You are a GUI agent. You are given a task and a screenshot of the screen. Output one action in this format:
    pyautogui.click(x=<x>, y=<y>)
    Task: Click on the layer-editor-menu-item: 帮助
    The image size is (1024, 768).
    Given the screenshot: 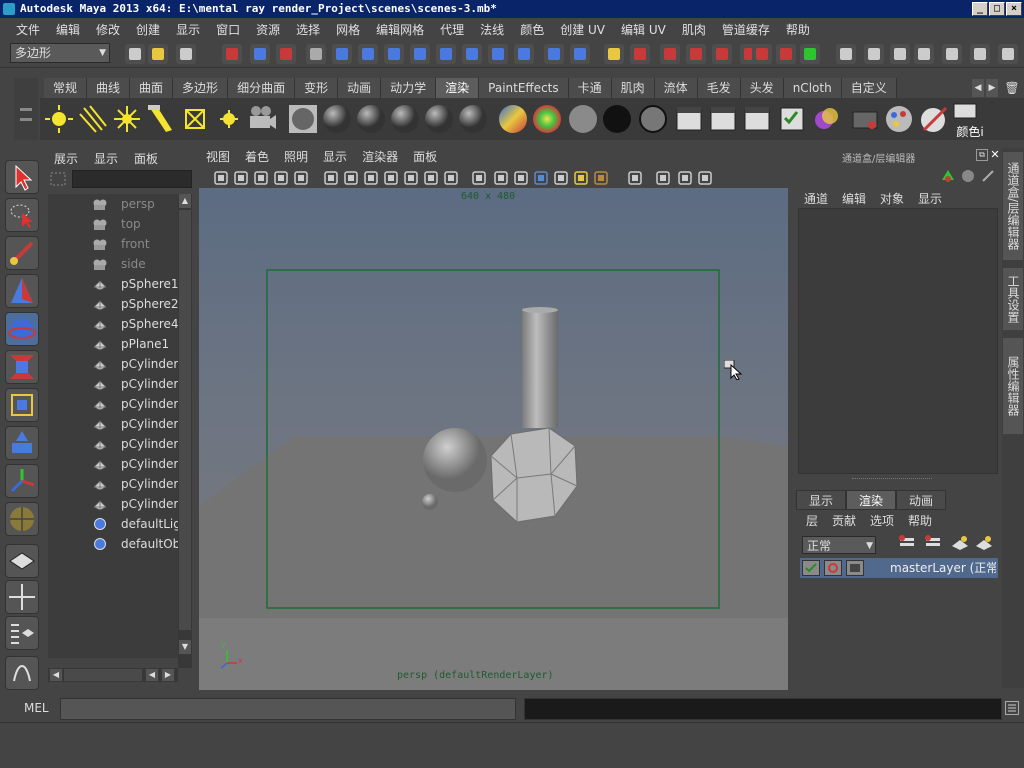 What is the action you would take?
    pyautogui.click(x=920, y=520)
    